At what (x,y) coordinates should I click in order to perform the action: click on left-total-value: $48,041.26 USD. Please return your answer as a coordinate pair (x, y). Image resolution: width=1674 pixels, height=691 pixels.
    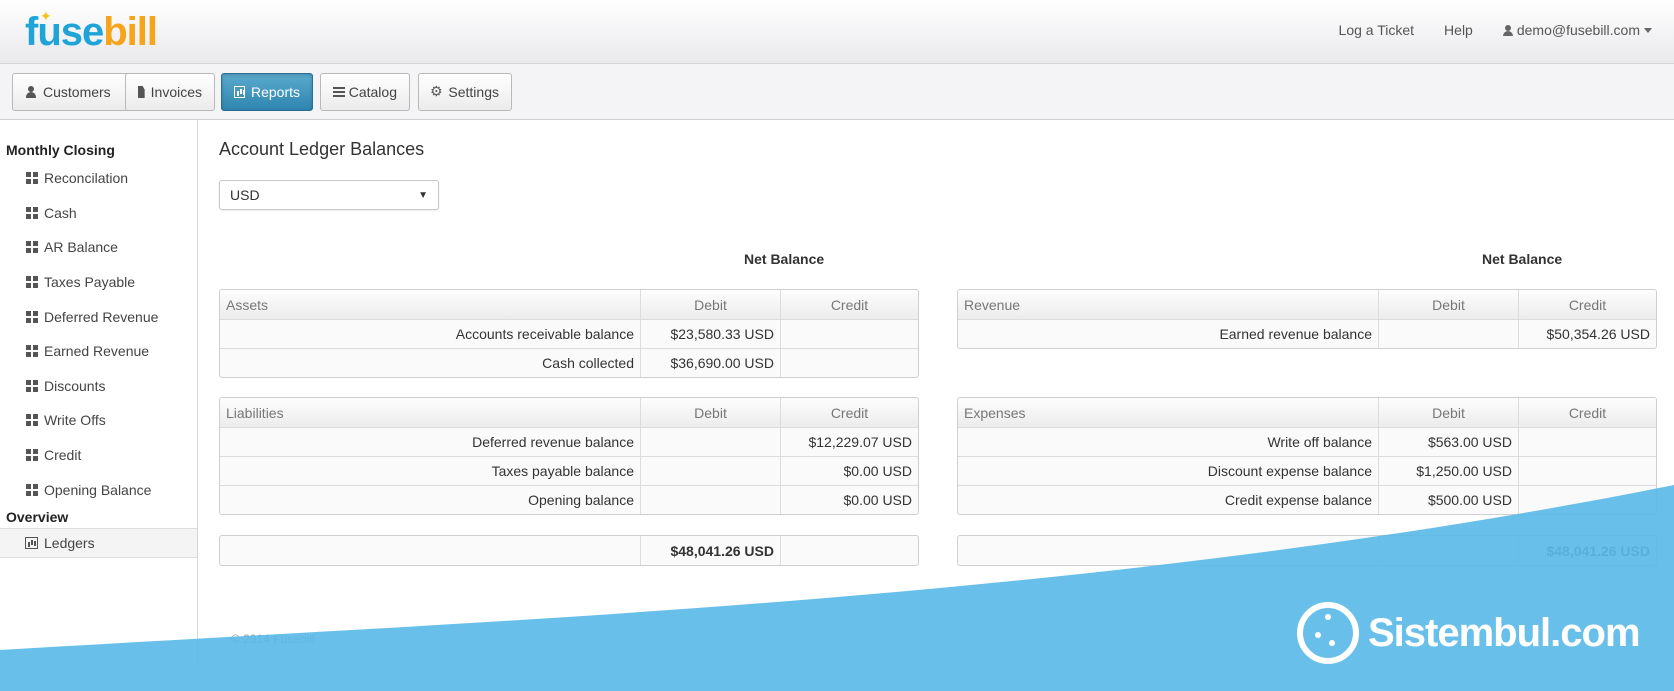
    Looking at the image, I should click on (710, 550).